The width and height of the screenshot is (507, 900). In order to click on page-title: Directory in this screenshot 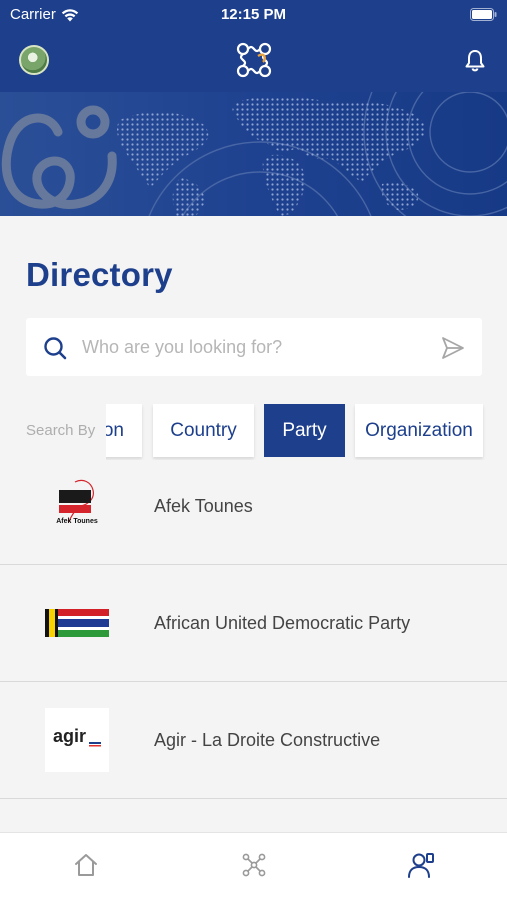, I will do `click(99, 274)`.